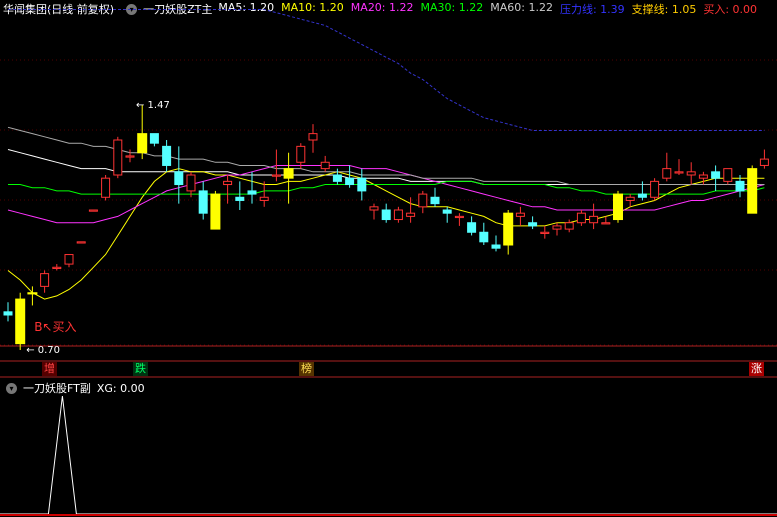  I want to click on low-price-label: ← 0.70, so click(43, 350).